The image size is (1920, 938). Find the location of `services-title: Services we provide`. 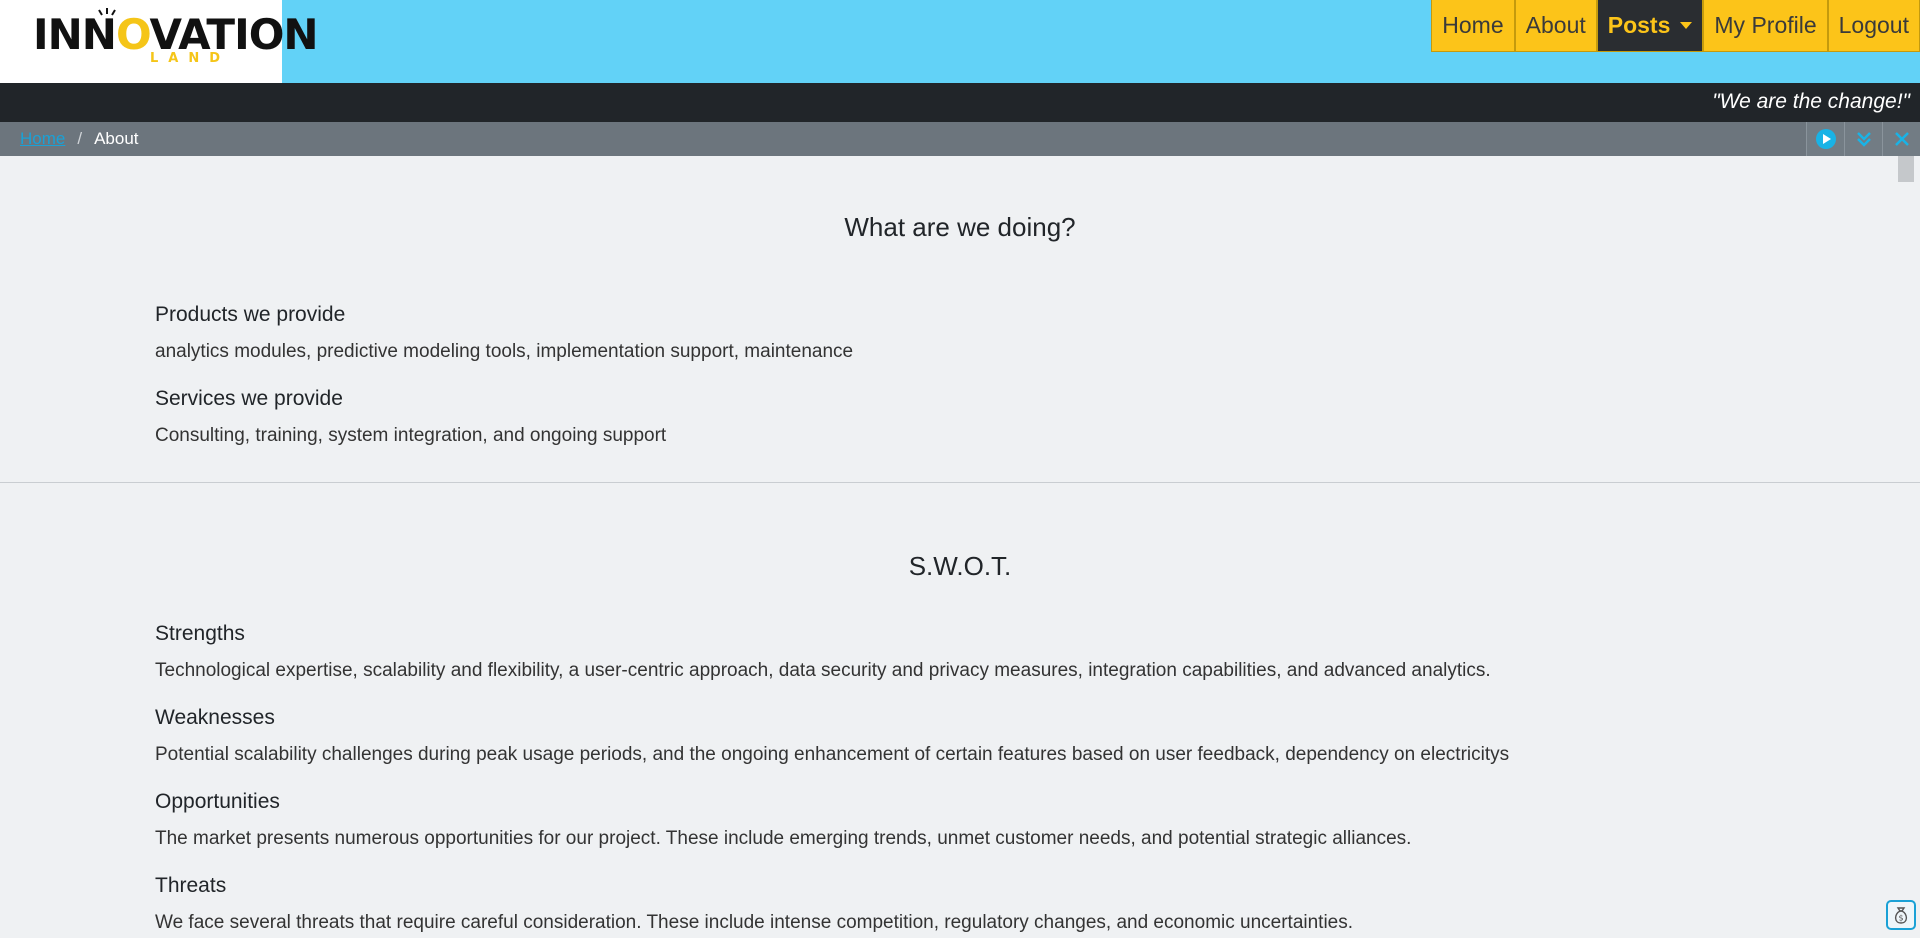

services-title: Services we provide is located at coordinates (249, 398).